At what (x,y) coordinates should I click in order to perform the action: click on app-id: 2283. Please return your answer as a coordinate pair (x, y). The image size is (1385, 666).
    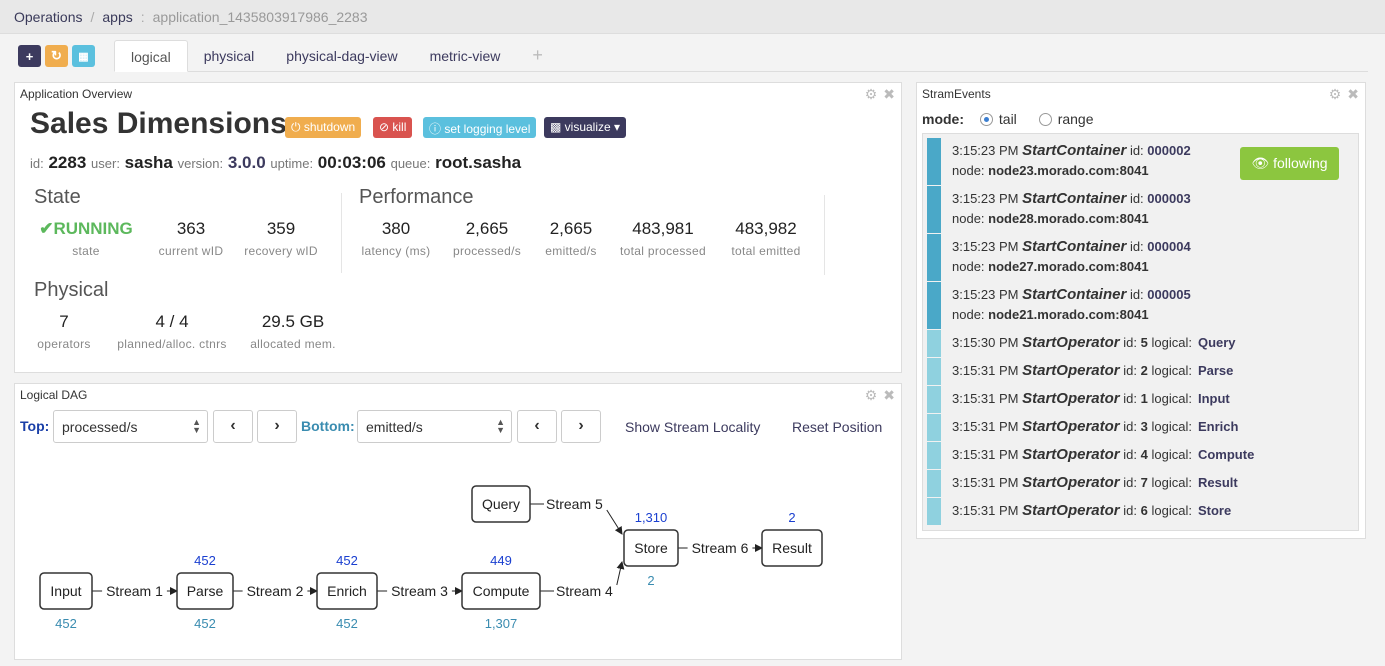
    Looking at the image, I should click on (67, 162).